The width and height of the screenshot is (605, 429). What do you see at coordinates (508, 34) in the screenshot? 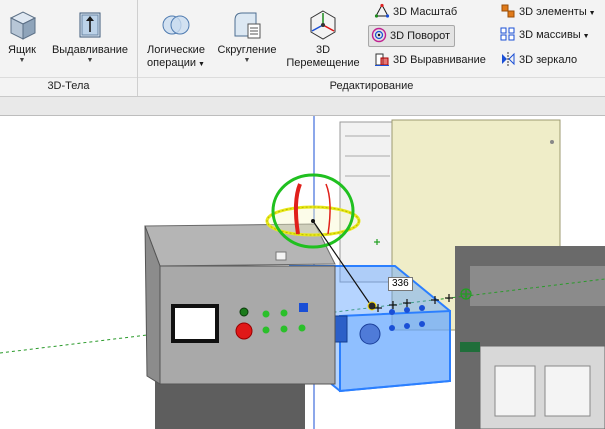
I see `arrays3d-icon` at bounding box center [508, 34].